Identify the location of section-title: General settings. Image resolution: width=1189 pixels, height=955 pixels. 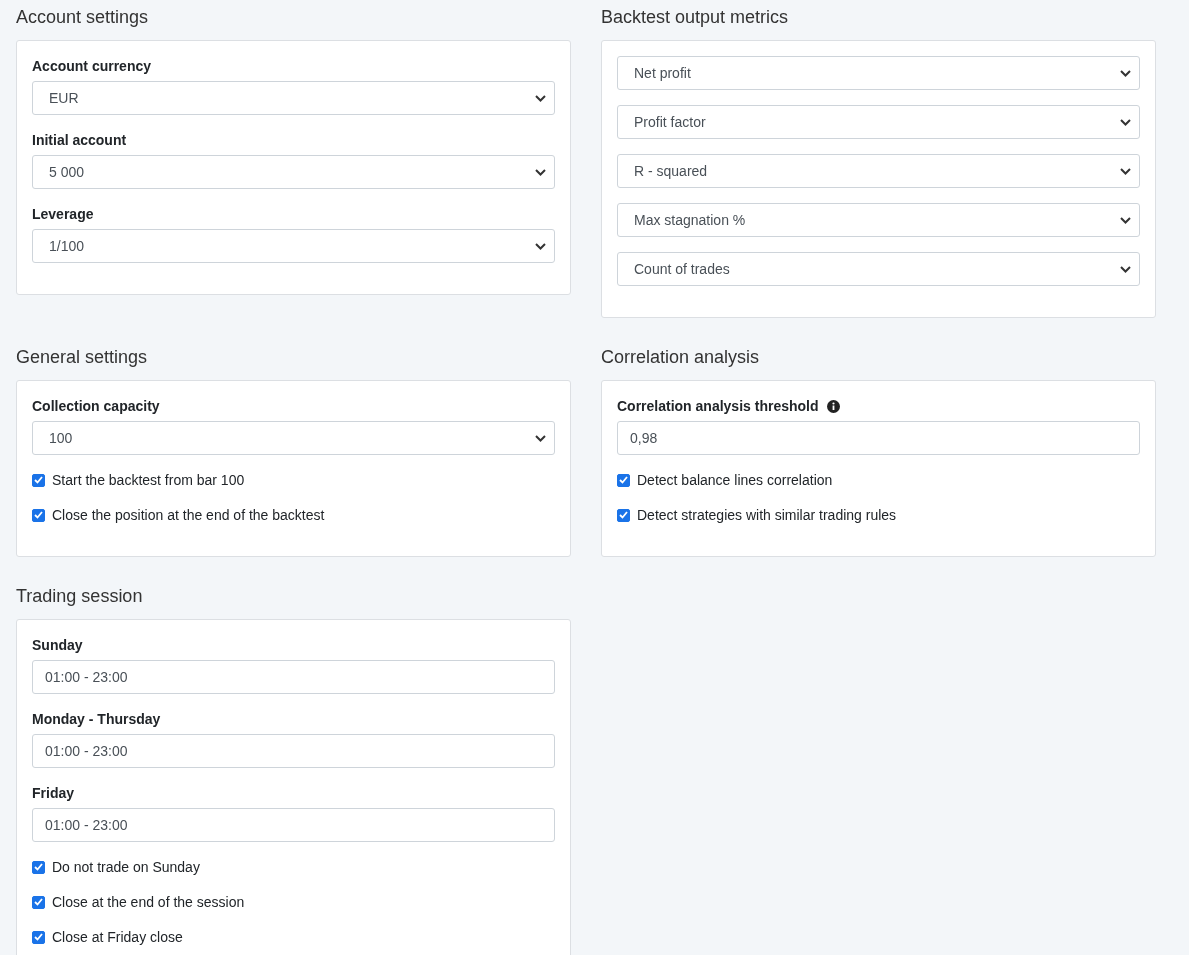
(82, 357).